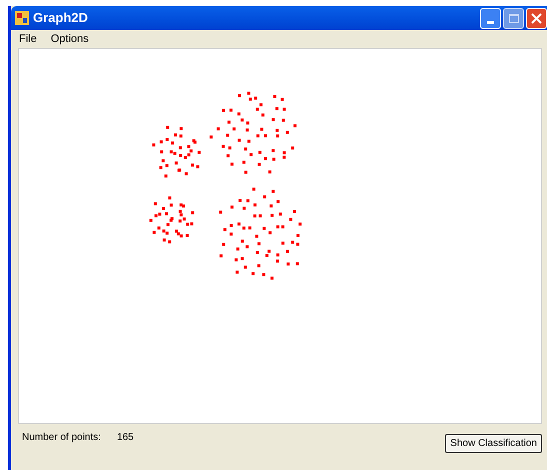 Image resolution: width=547 pixels, height=470 pixels. Describe the element at coordinates (70, 39) in the screenshot. I see `menu-item: Options` at that location.